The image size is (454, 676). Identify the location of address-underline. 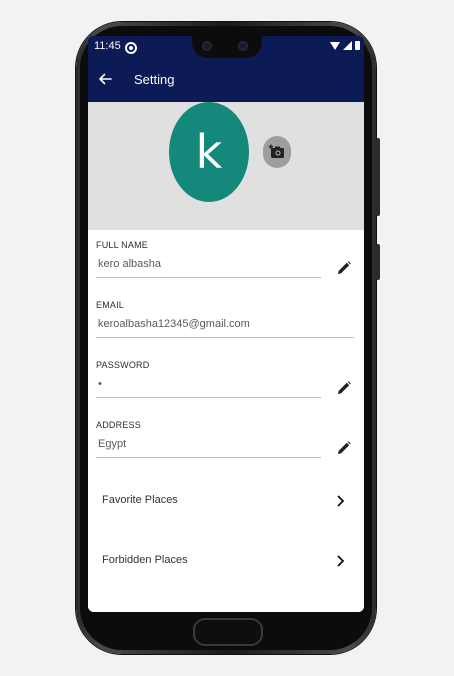
(208, 457).